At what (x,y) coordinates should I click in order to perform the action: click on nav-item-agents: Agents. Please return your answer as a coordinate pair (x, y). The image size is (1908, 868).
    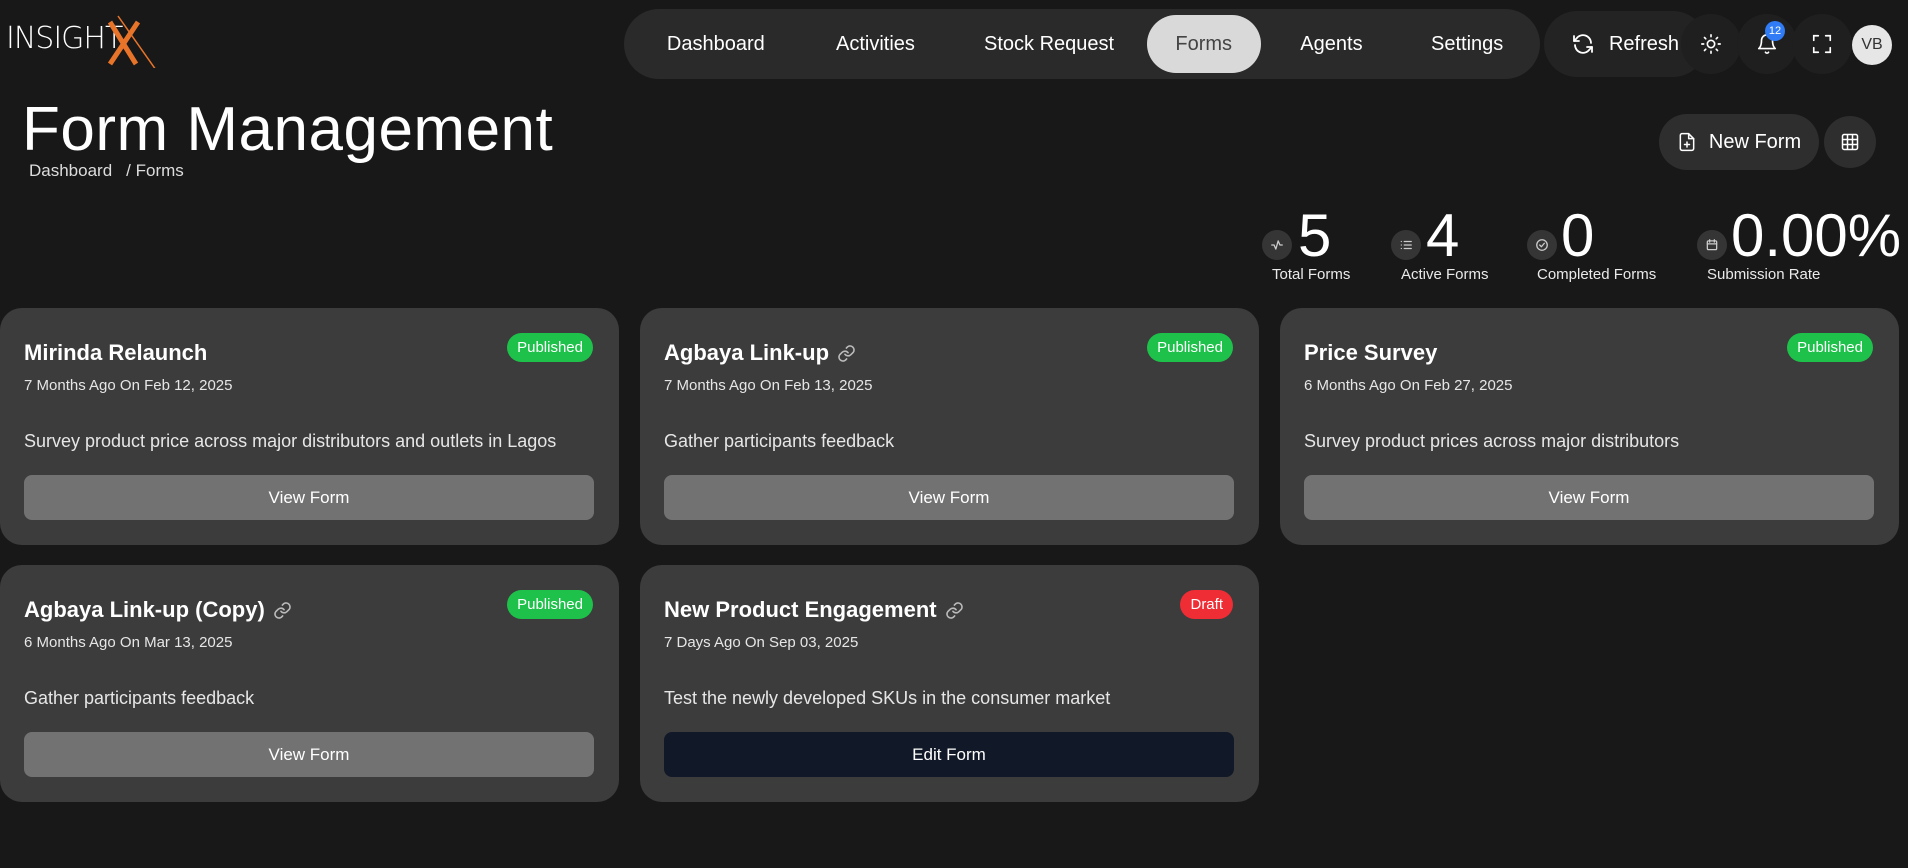
    Looking at the image, I should click on (1332, 44).